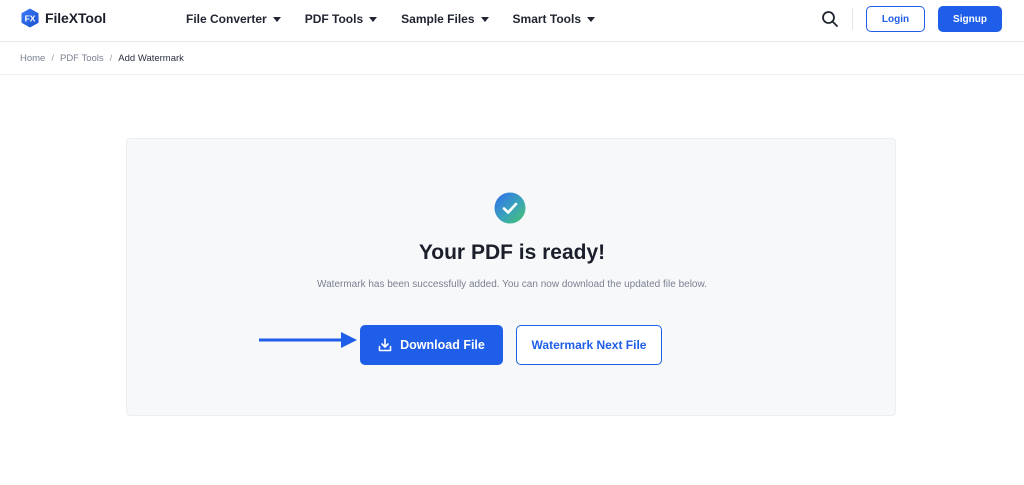 The width and height of the screenshot is (1024, 485). Describe the element at coordinates (151, 58) in the screenshot. I see `breadcrumb-current: Add Watermark` at that location.